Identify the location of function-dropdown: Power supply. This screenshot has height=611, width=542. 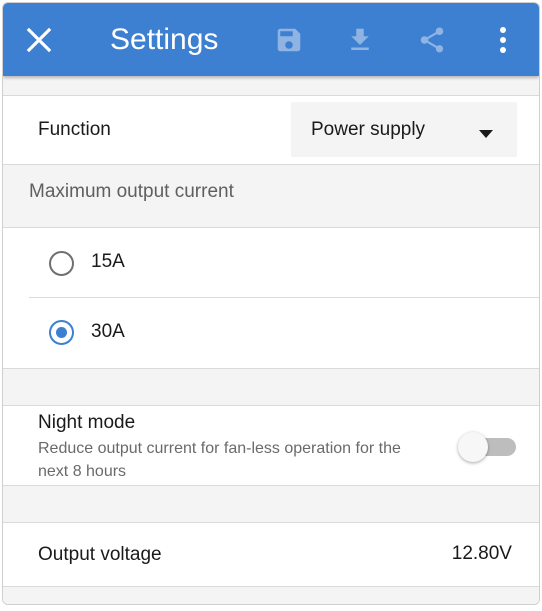
(404, 129).